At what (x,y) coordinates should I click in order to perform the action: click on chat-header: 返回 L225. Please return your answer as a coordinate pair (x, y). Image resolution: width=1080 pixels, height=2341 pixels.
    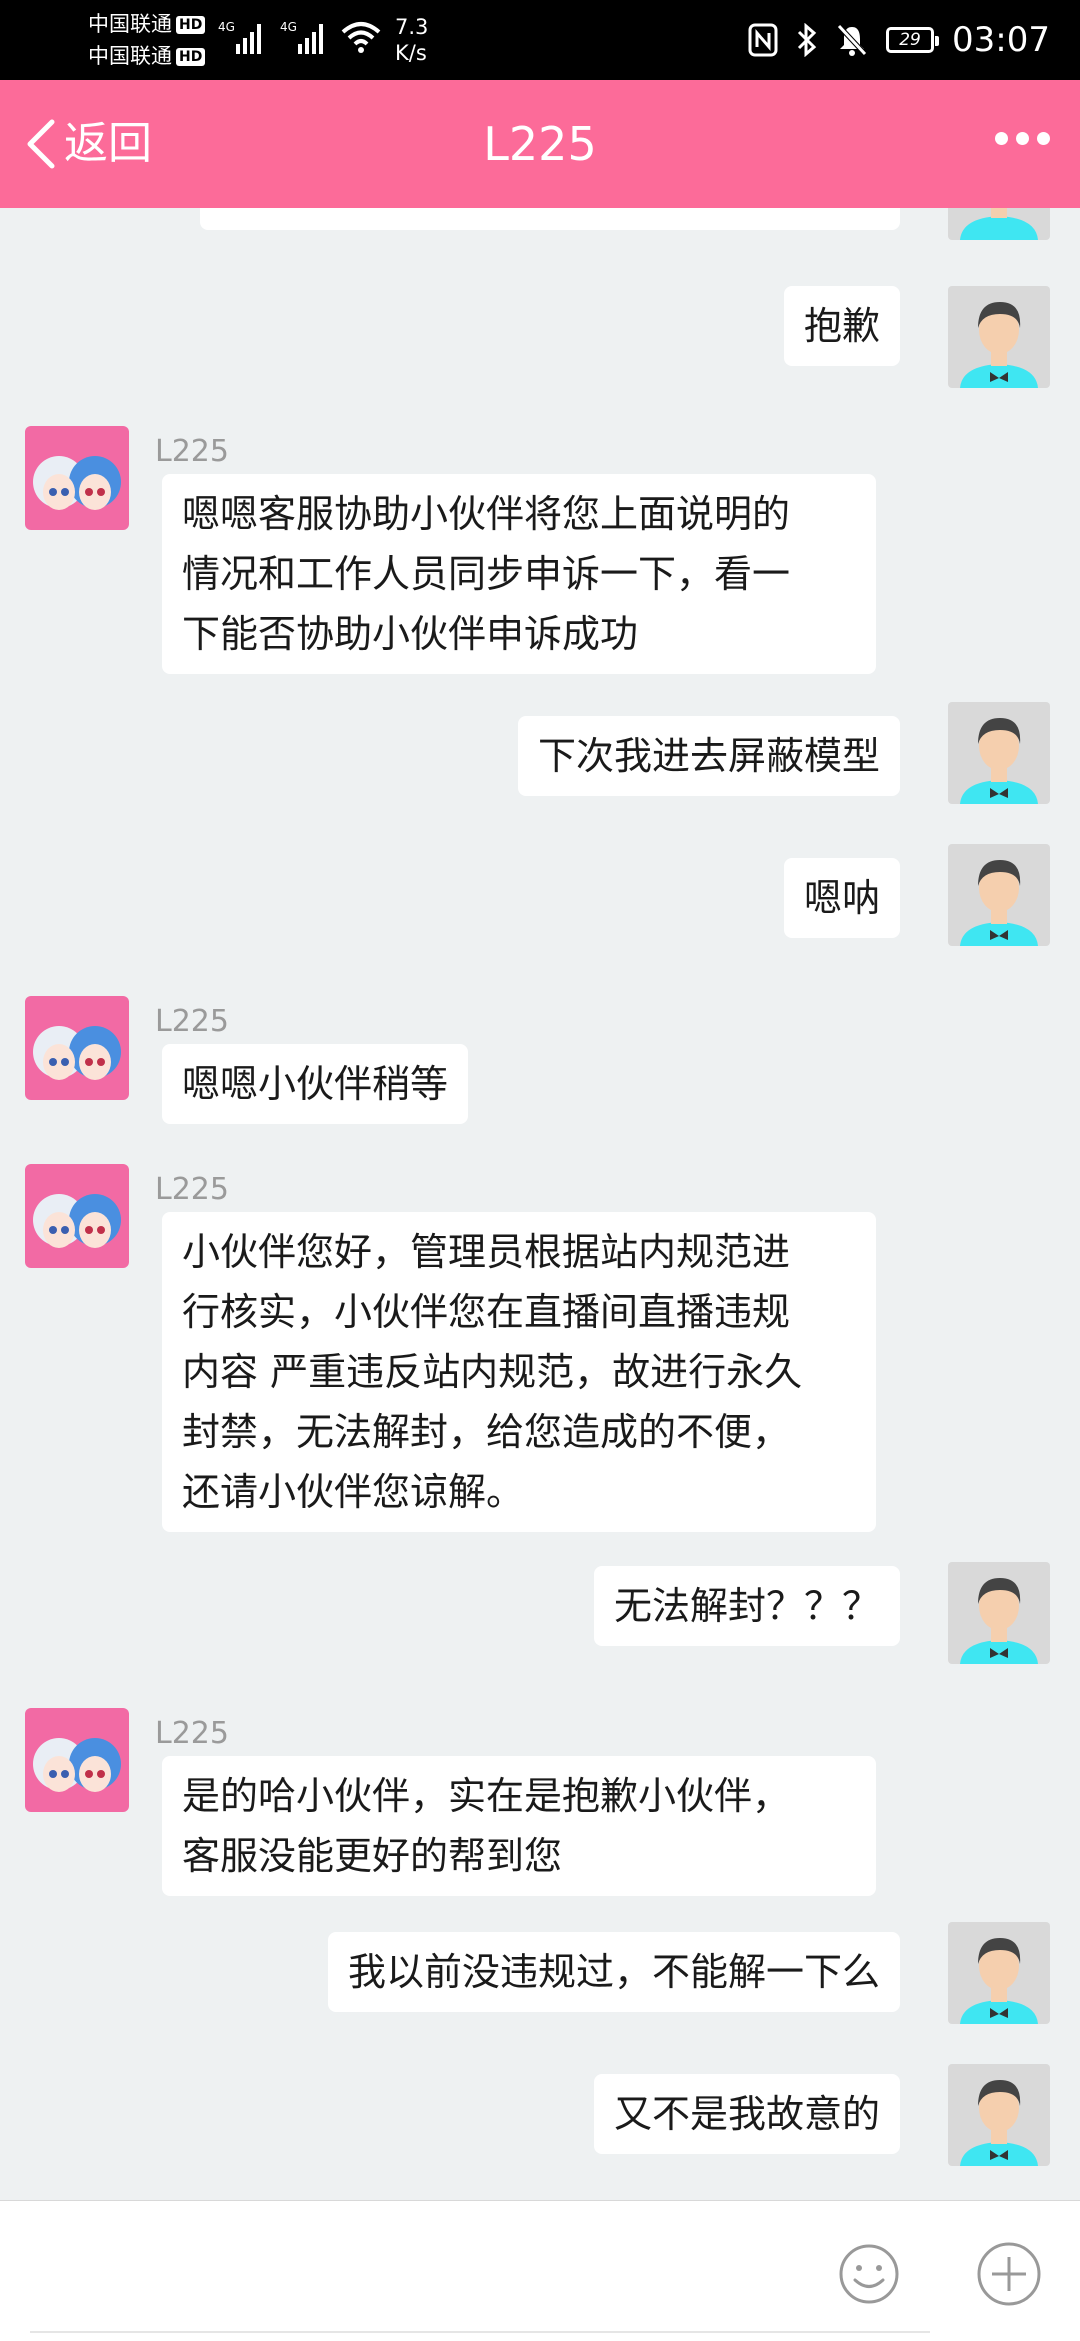
    Looking at the image, I should click on (540, 144).